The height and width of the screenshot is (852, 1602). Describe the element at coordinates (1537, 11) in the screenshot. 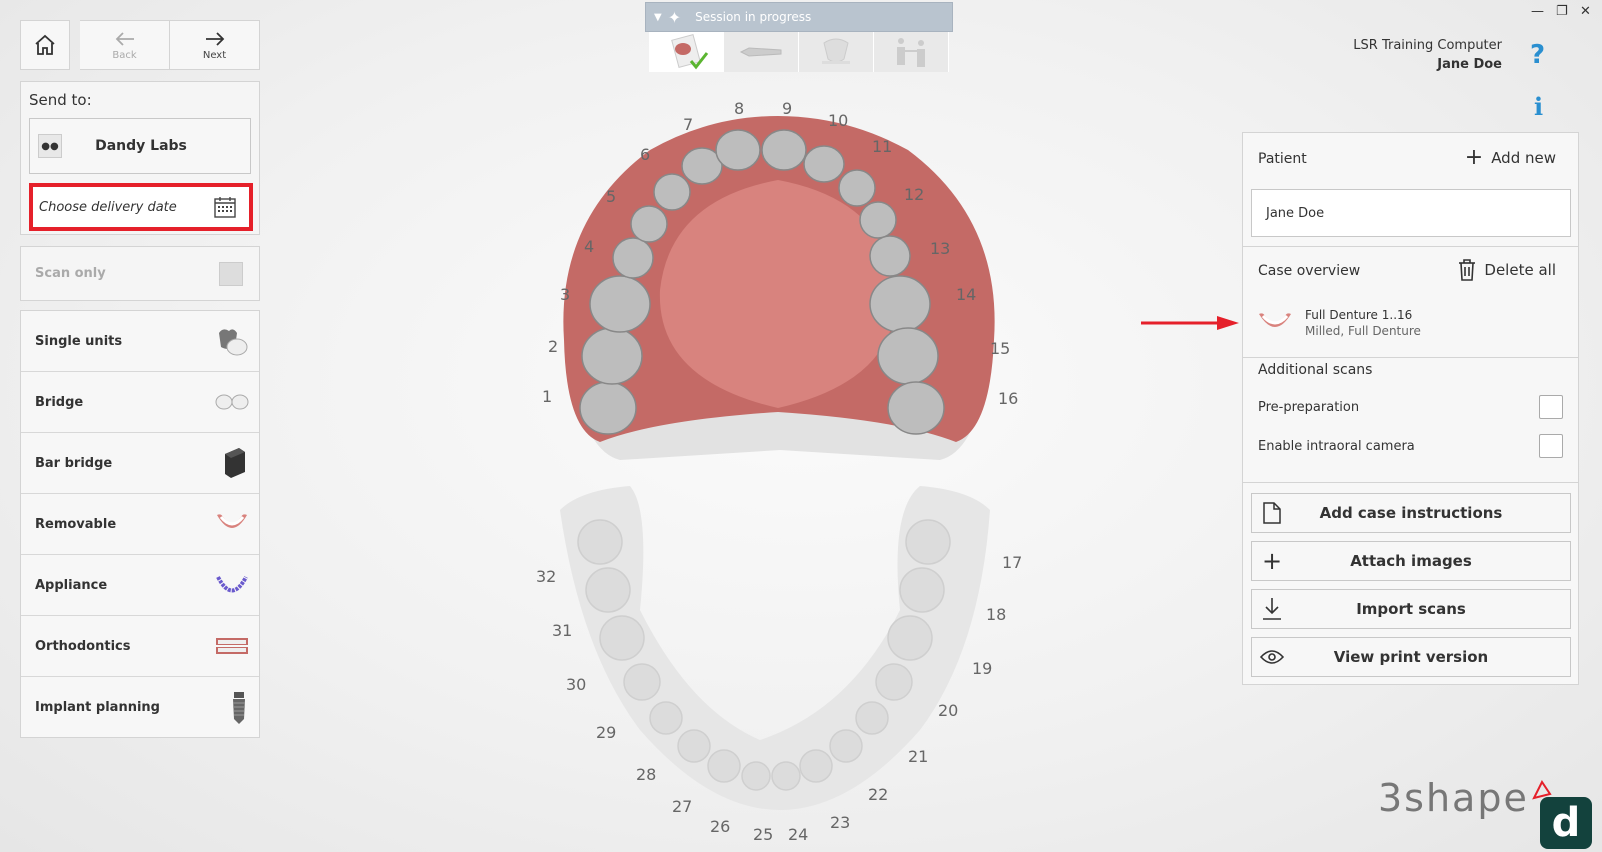

I see `minimize-button: —` at that location.